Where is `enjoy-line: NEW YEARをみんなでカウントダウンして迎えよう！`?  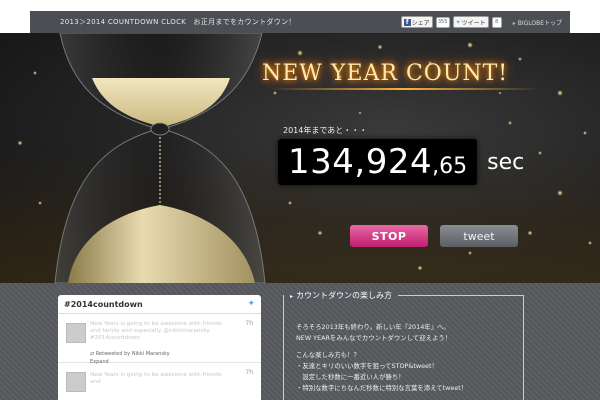
enjoy-line: NEW YEARをみんなでカウントダウンして迎えよう！ is located at coordinates (374, 338).